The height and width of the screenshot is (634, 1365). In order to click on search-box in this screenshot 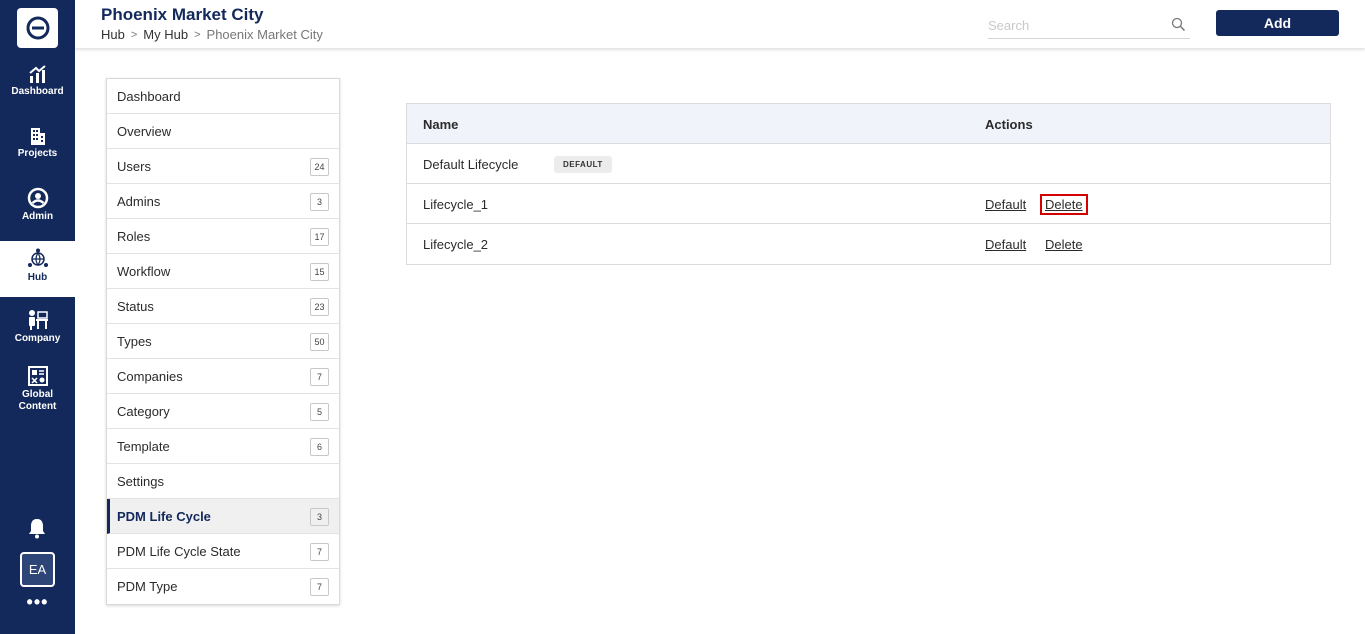, I will do `click(1089, 26)`.